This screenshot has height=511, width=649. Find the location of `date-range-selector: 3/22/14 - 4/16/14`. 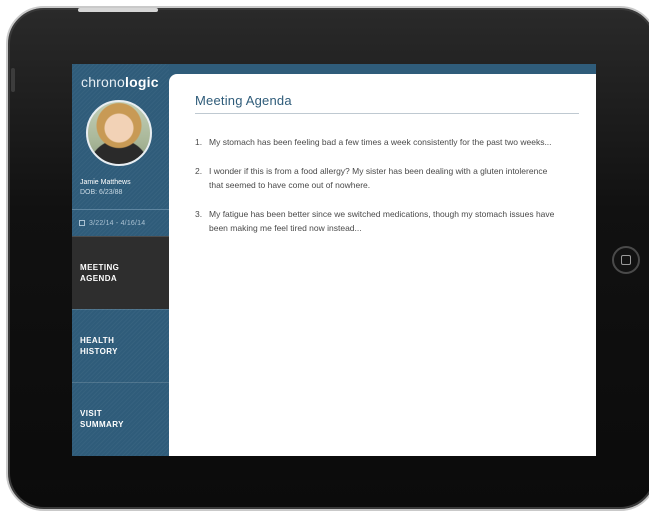

date-range-selector: 3/22/14 - 4/16/14 is located at coordinates (120, 223).